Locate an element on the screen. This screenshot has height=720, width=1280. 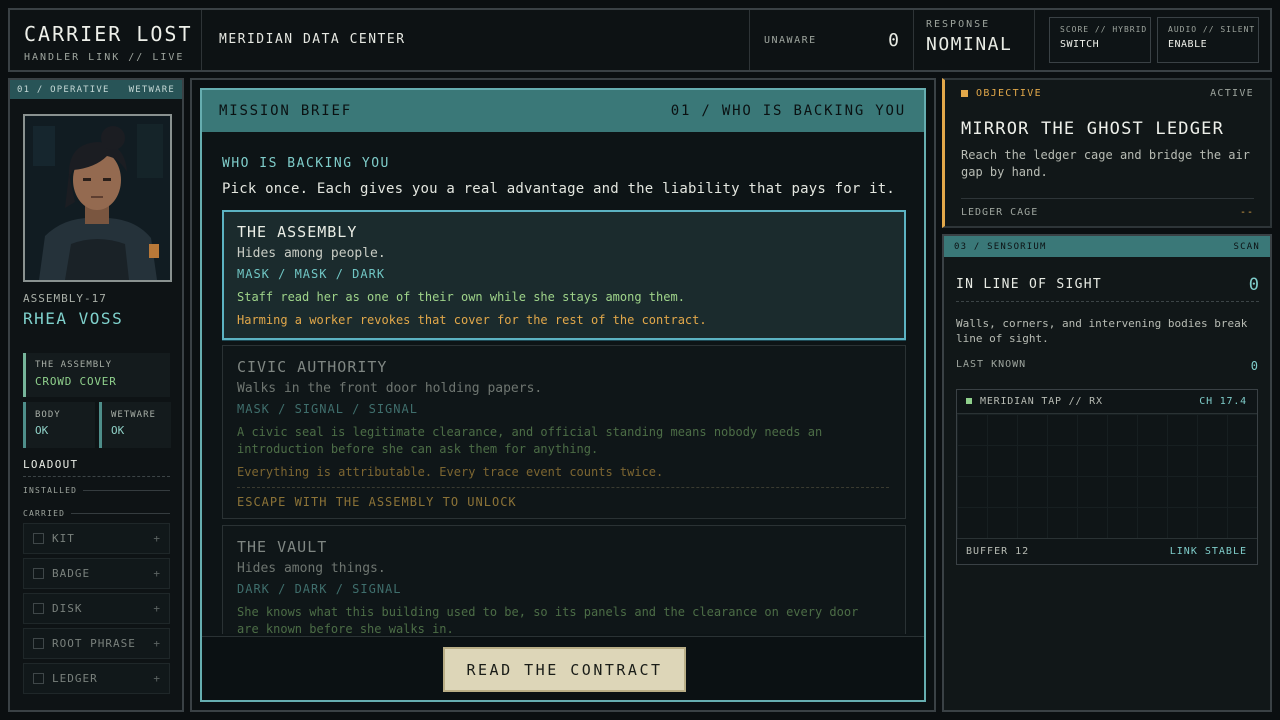
objective-title: MIRROR THE GHOST LEDGER is located at coordinates (1093, 129).